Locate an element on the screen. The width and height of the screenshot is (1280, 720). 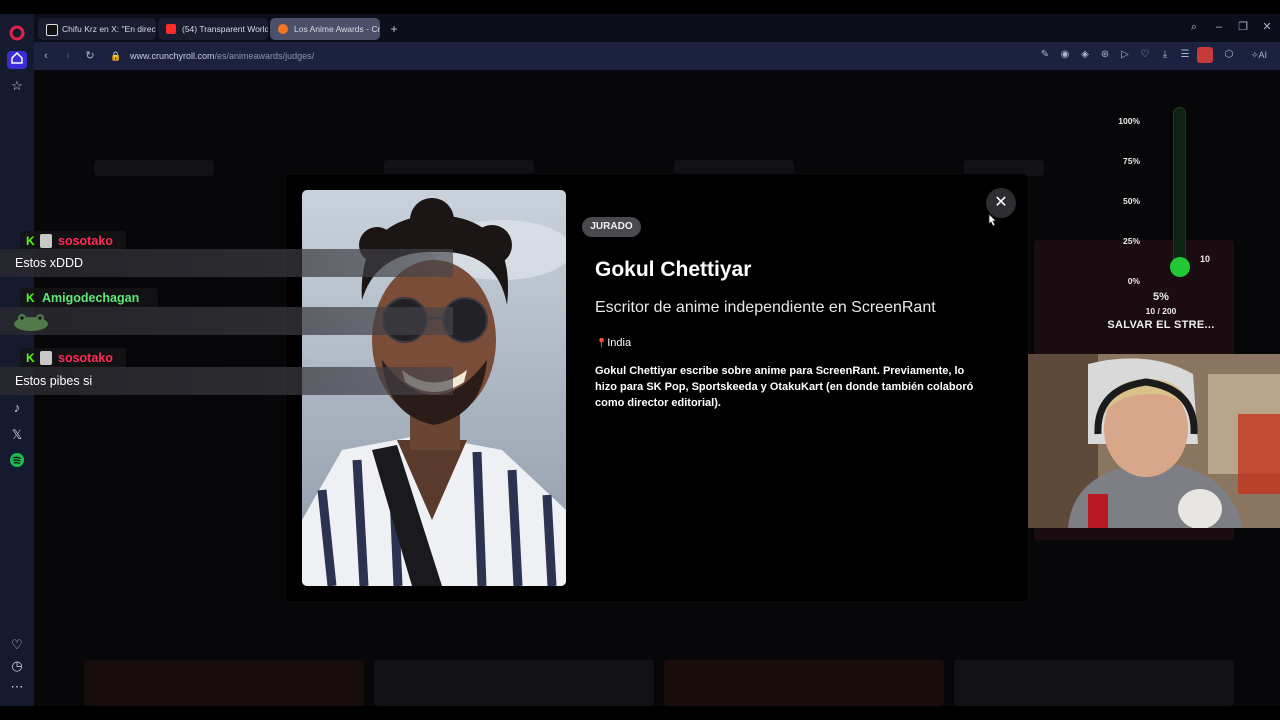
shield-icon: ◈ is located at coordinates (1085, 55).